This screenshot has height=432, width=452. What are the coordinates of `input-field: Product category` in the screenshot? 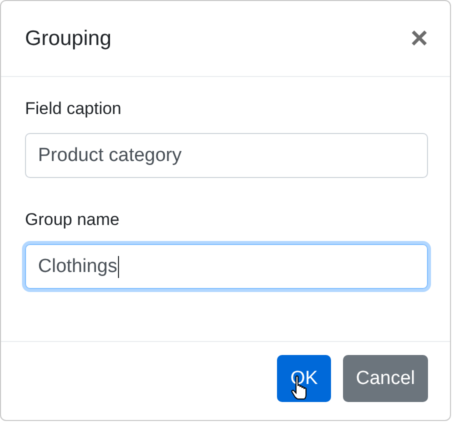 It's located at (226, 155).